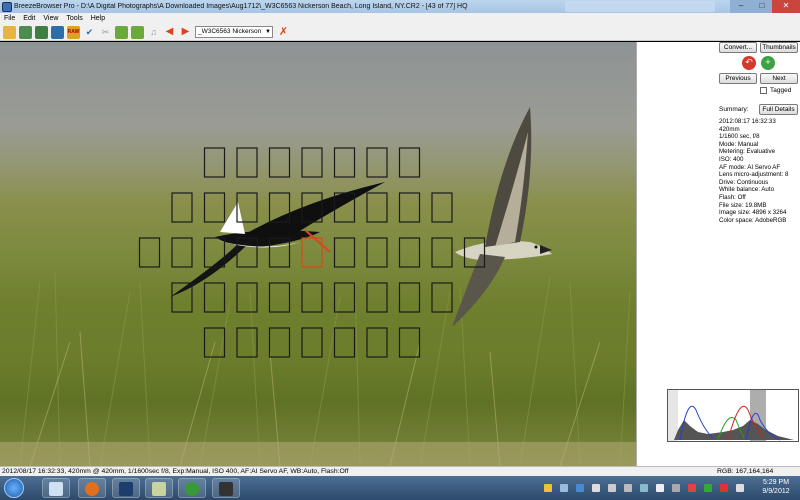 This screenshot has height=500, width=800. What do you see at coordinates (25, 32) in the screenshot?
I see `thumbnail-grid-icon` at bounding box center [25, 32].